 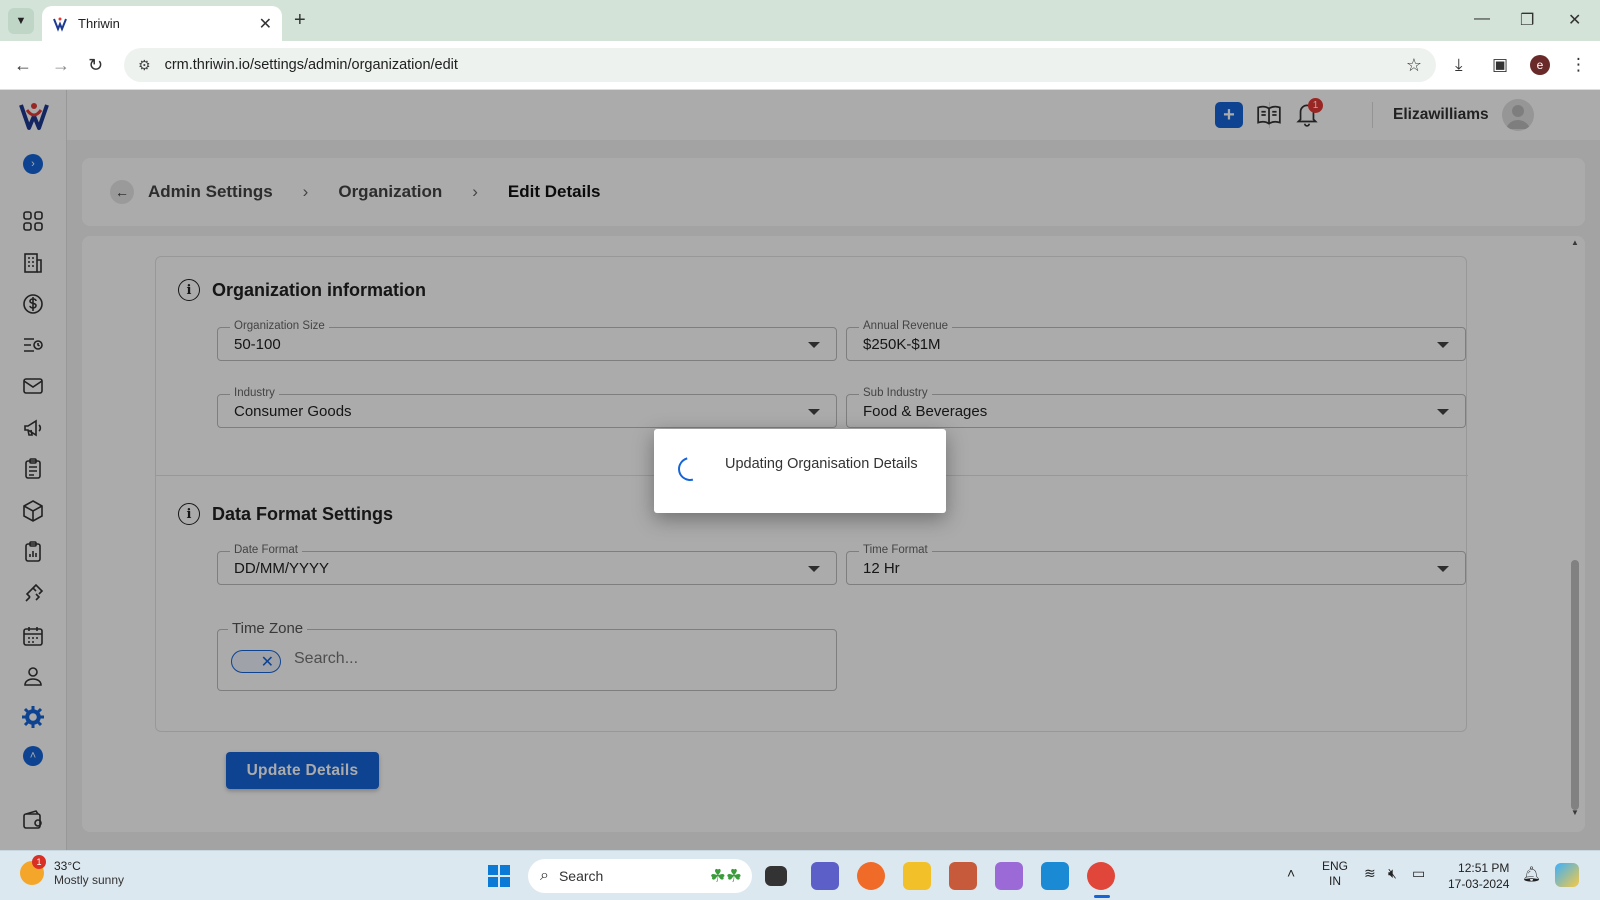 What do you see at coordinates (23, 65) in the screenshot?
I see `back-icon: ←` at bounding box center [23, 65].